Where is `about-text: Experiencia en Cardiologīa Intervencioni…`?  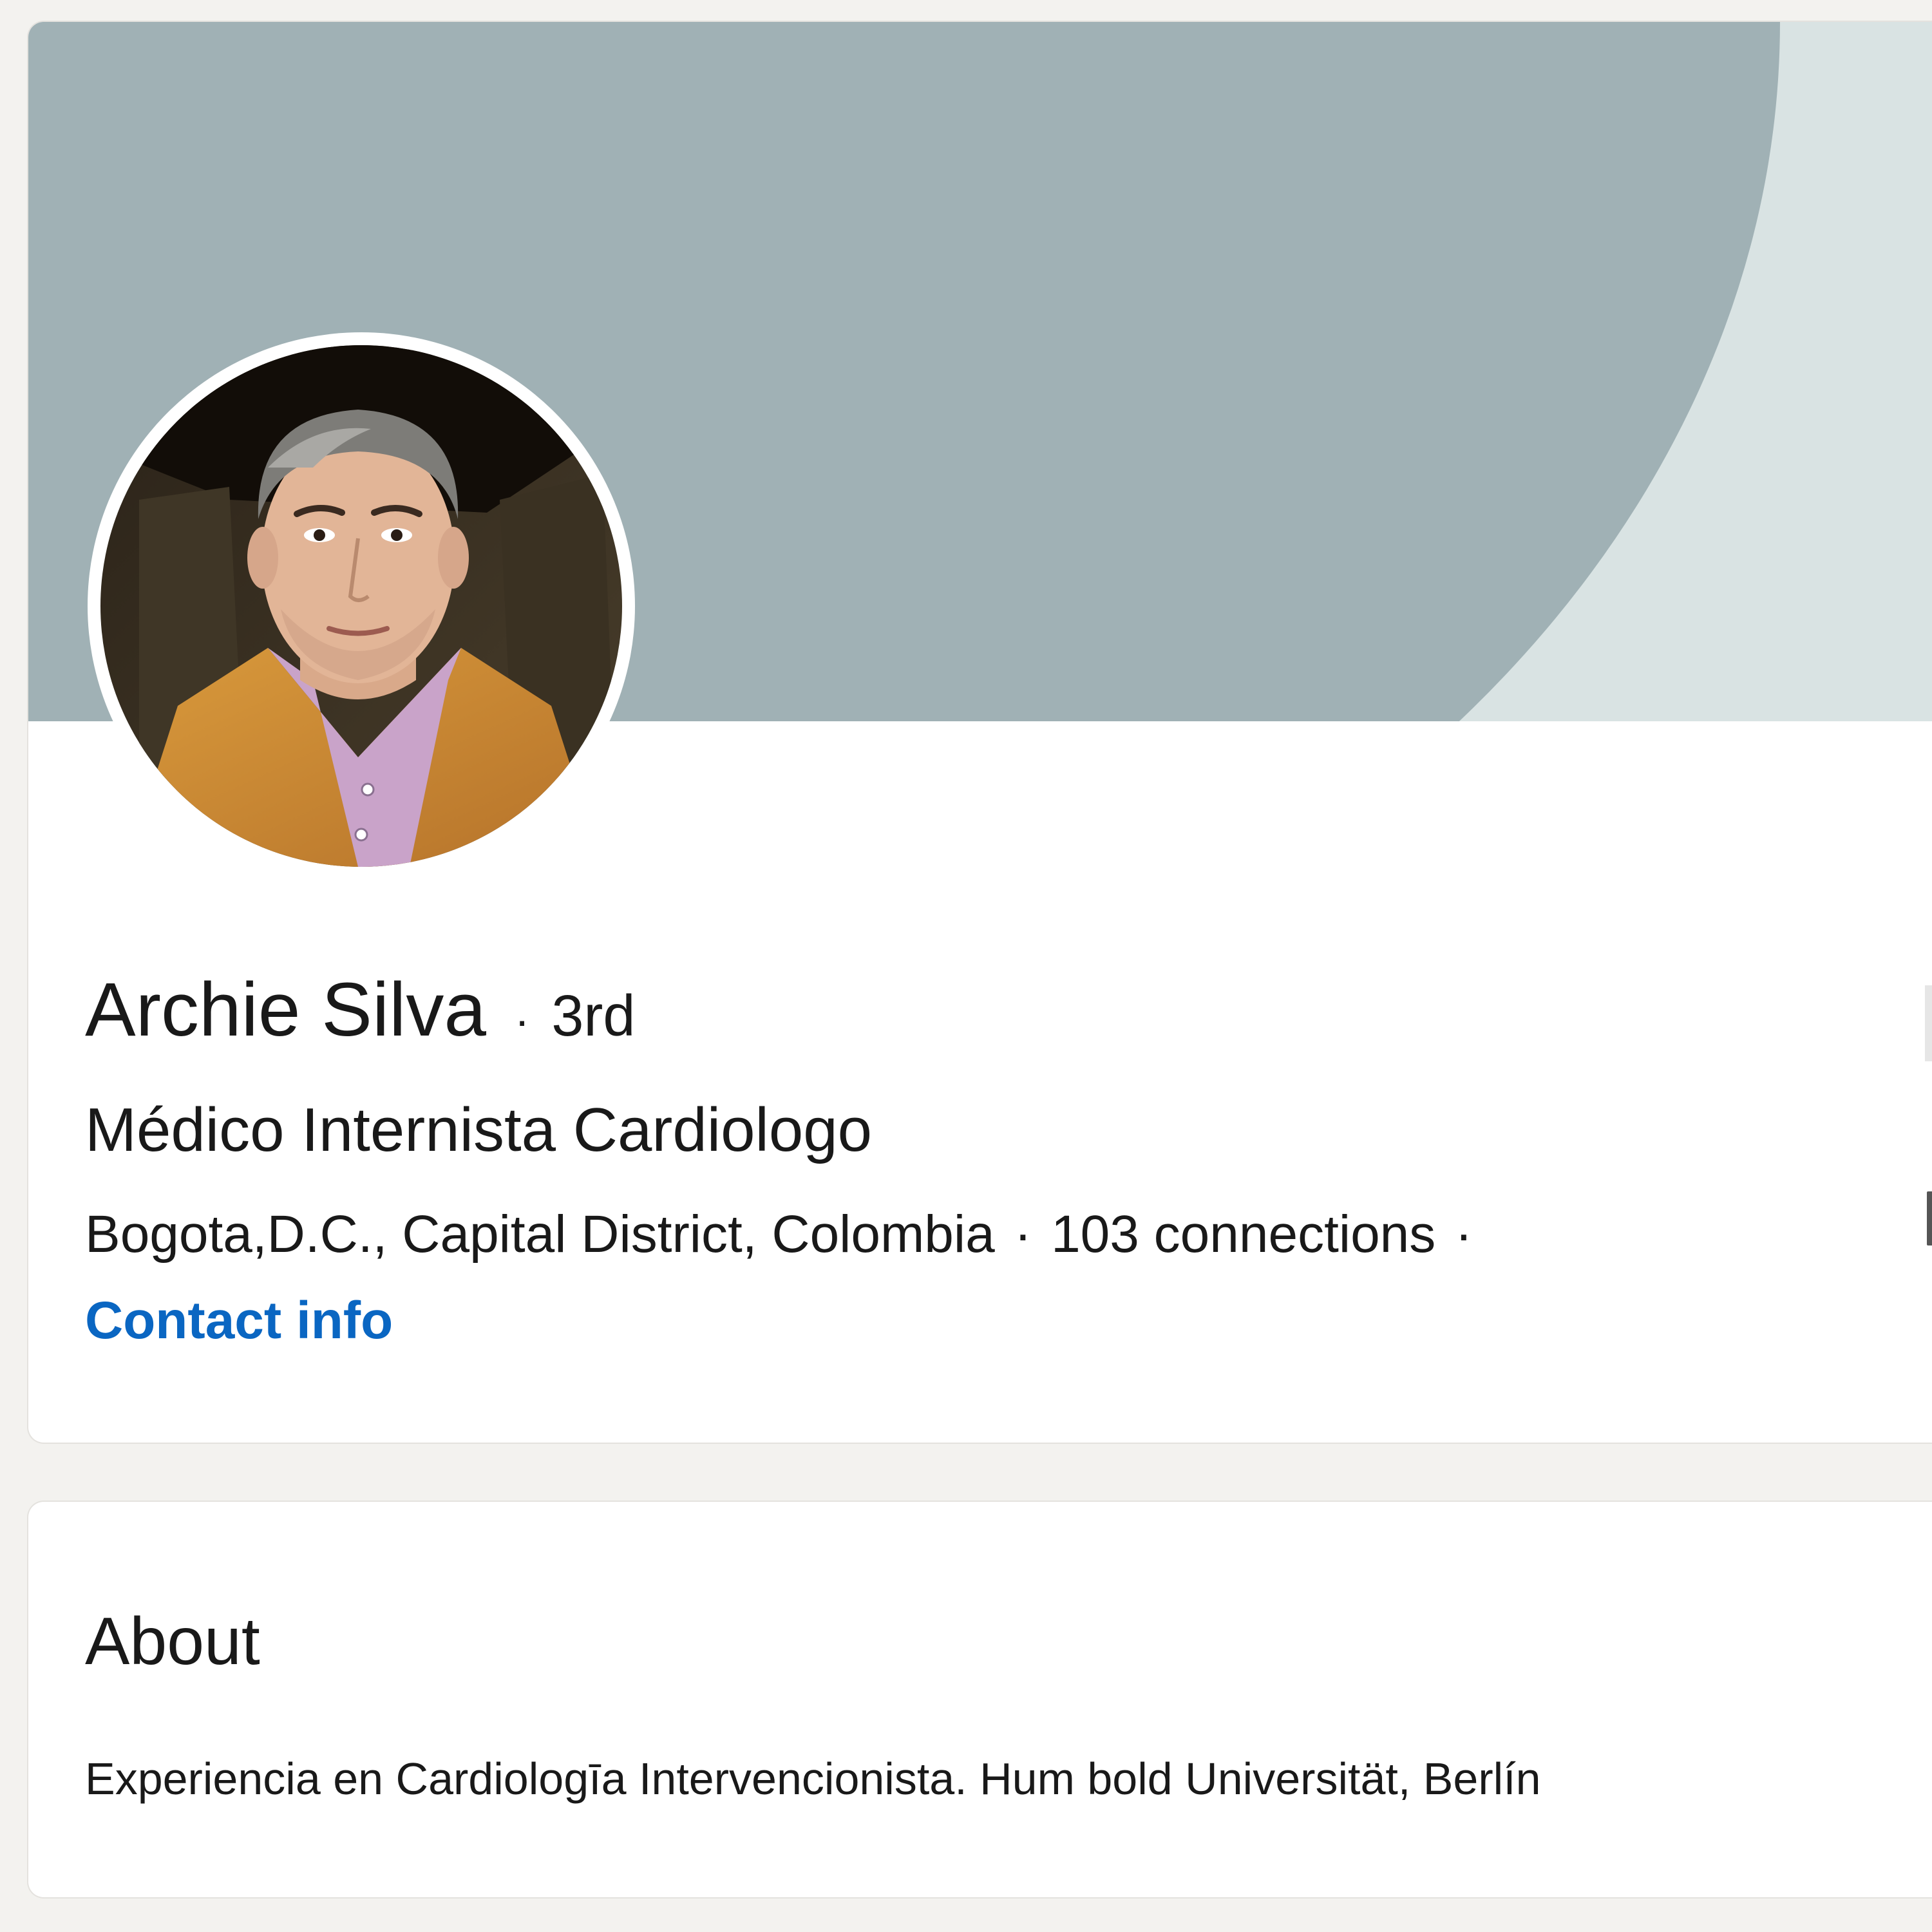
about-text: Experiencia en Cardiologīa Intervencioni… is located at coordinates (813, 1779).